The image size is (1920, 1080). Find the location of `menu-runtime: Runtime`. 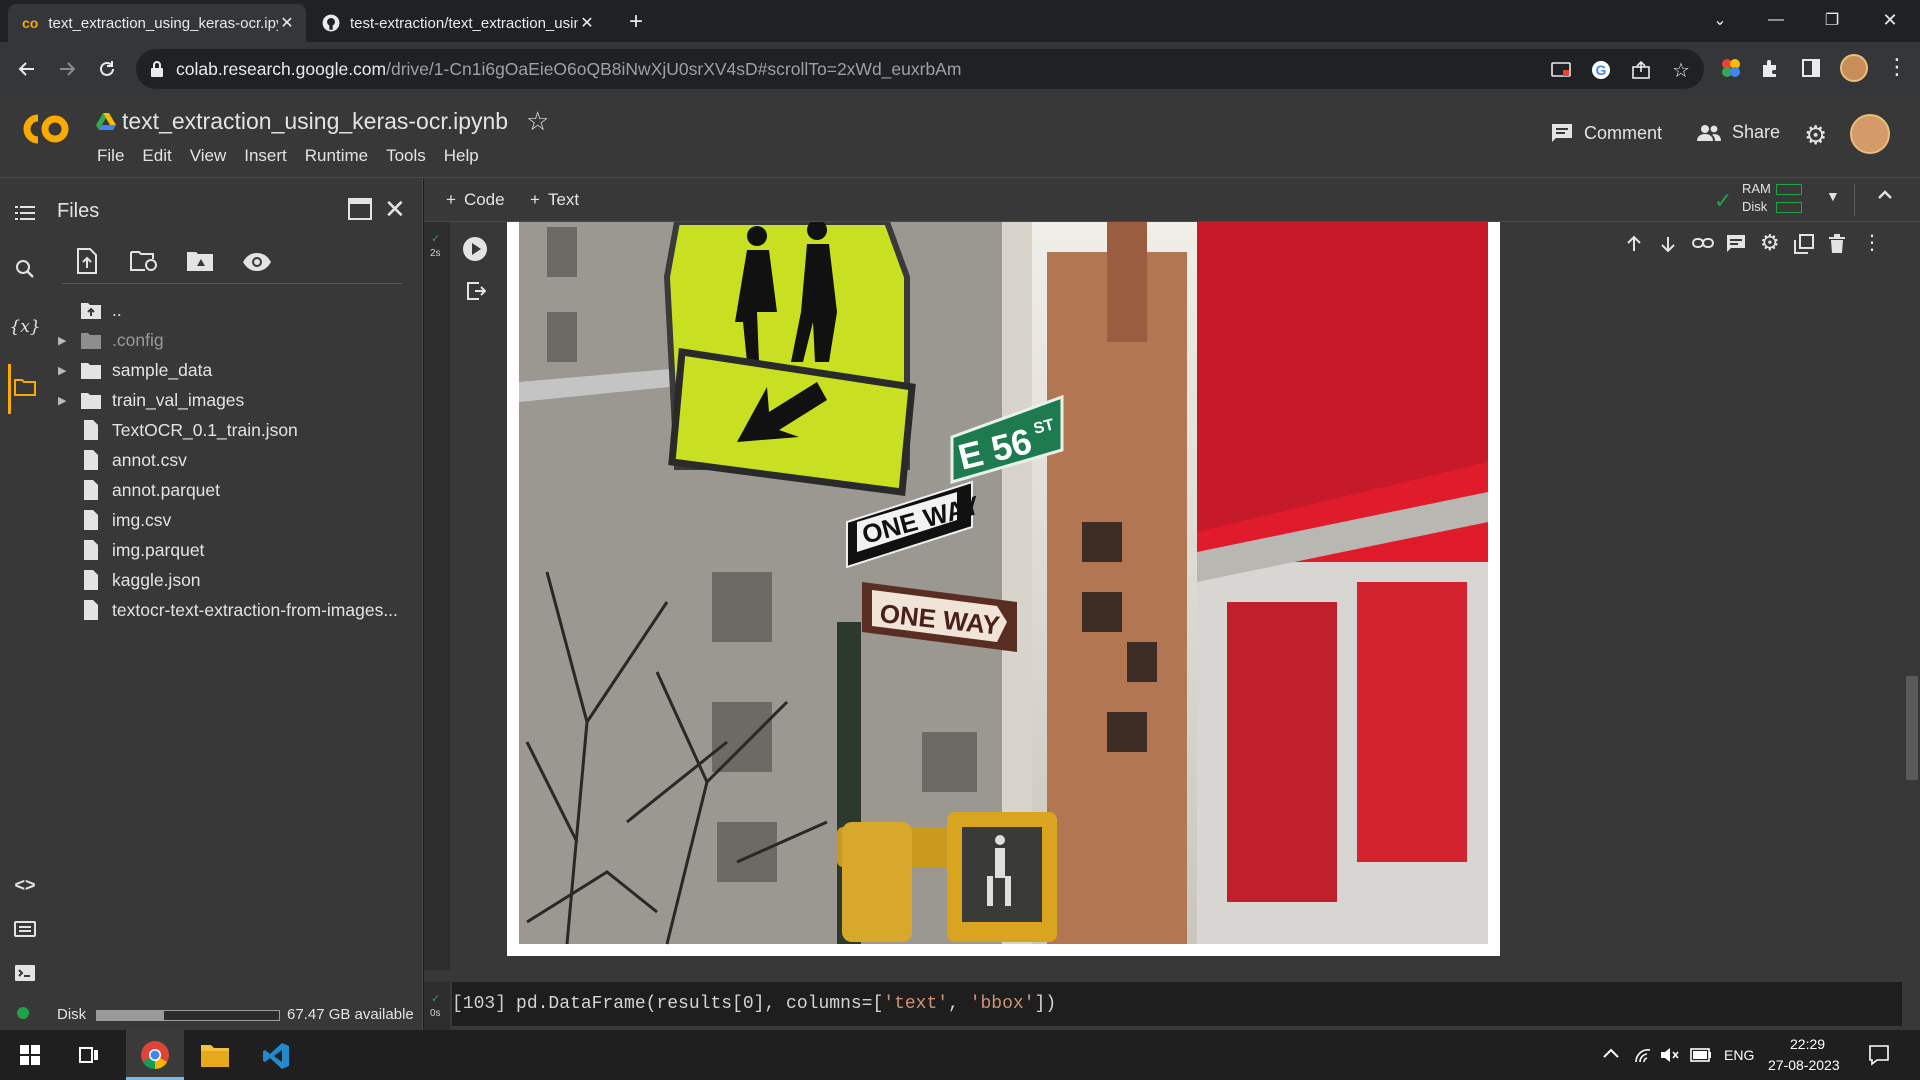

menu-runtime: Runtime is located at coordinates (336, 156).